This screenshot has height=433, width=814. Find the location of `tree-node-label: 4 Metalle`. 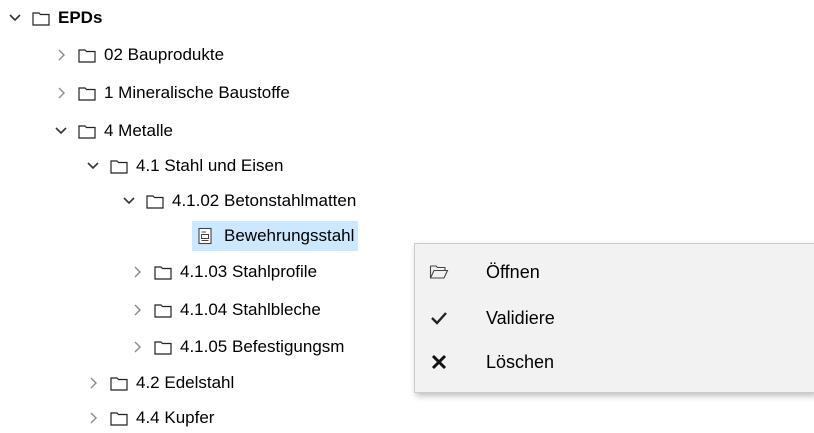

tree-node-label: 4 Metalle is located at coordinates (138, 130).